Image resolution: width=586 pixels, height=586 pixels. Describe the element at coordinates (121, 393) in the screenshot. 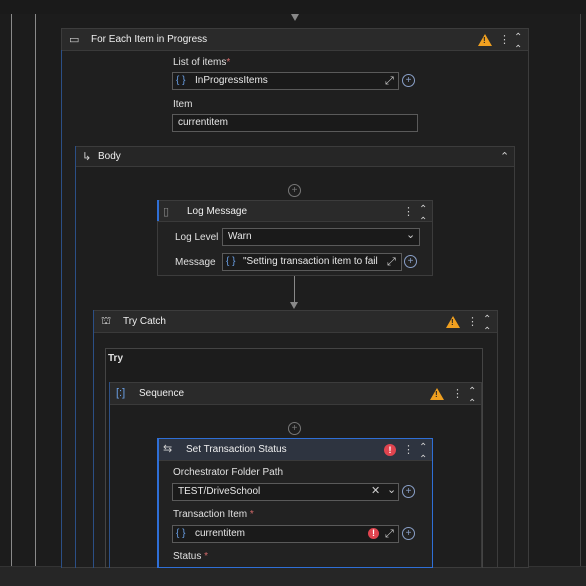

I see `sequence-icon: [:]` at that location.